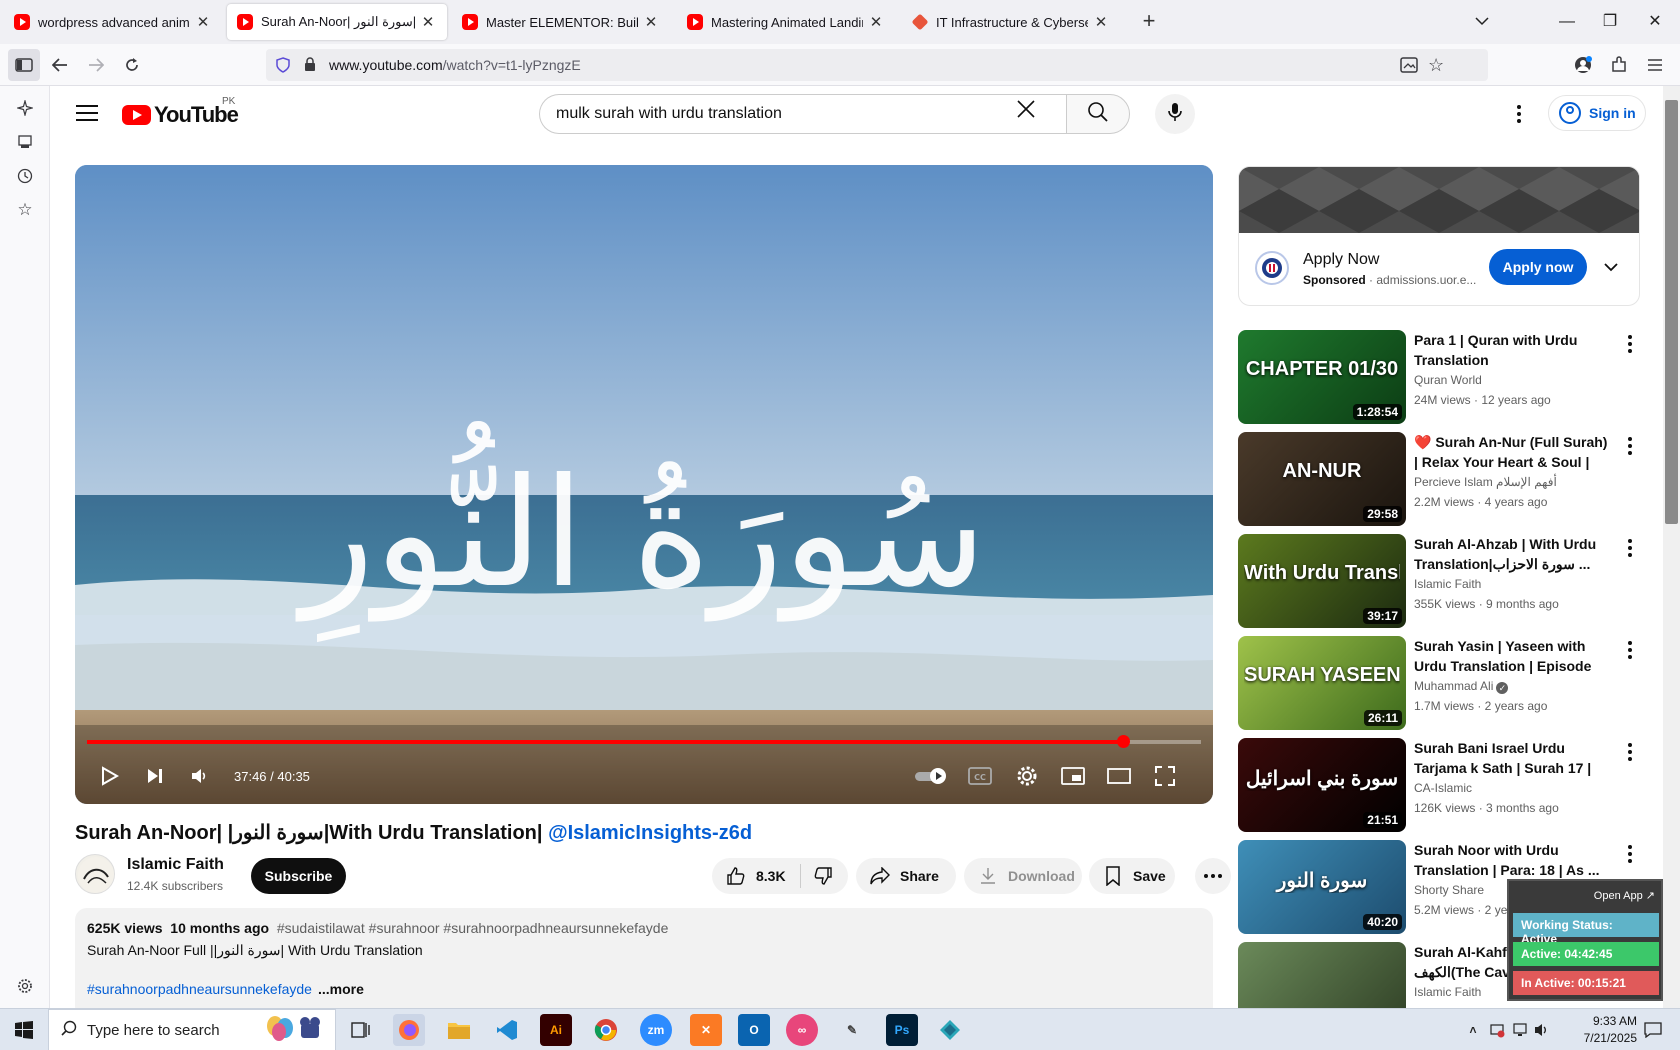  I want to click on search-box, so click(802, 114).